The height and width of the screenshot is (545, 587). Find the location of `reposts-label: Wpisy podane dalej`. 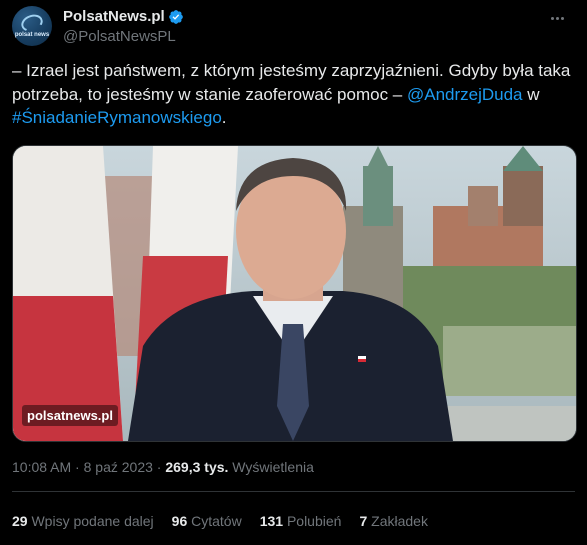

reposts-label: Wpisy podane dalej is located at coordinates (90, 521).